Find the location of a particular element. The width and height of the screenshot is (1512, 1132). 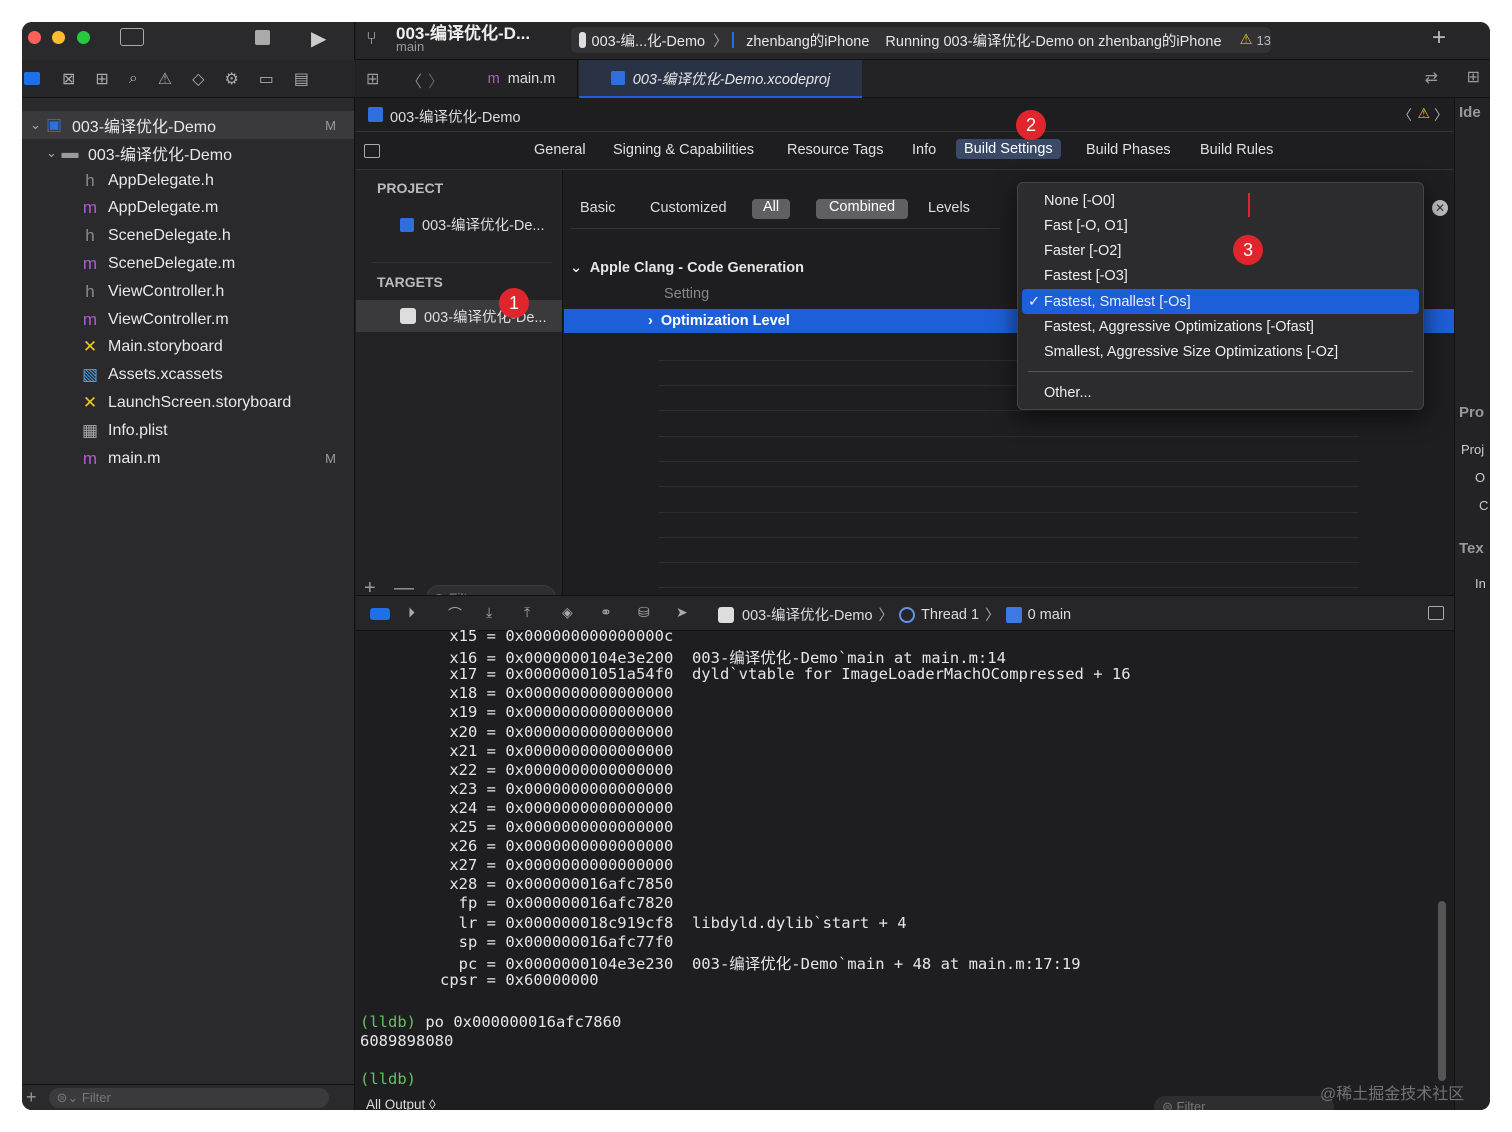

navigator-item: h ViewController.h is located at coordinates (188, 292).